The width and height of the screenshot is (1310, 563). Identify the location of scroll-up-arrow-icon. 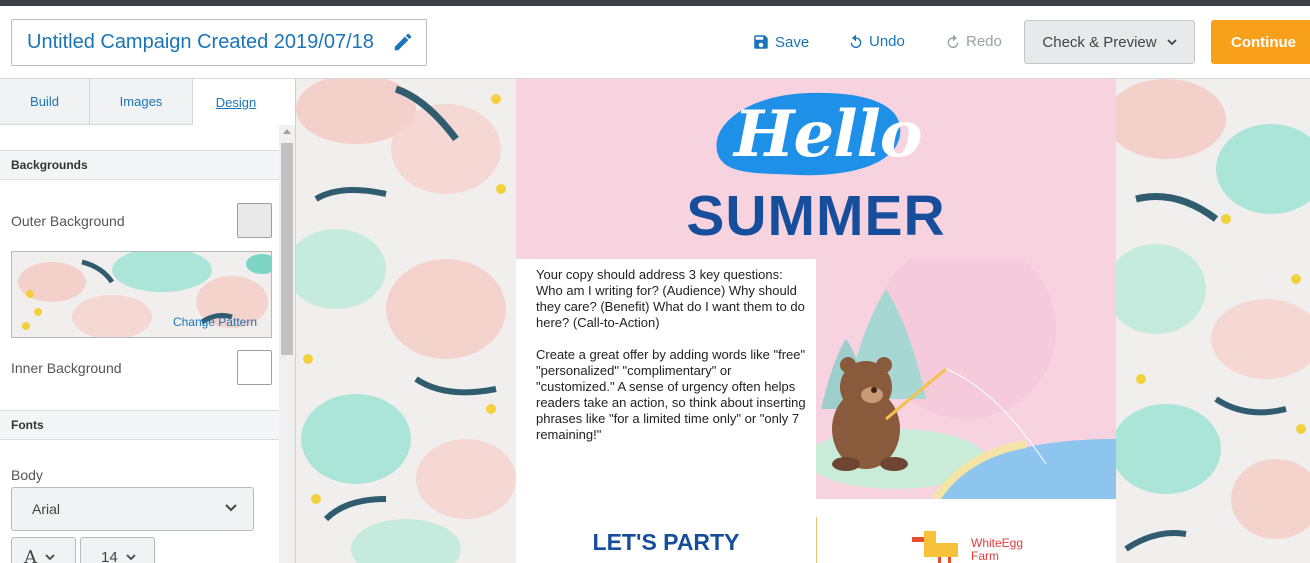
(287, 131).